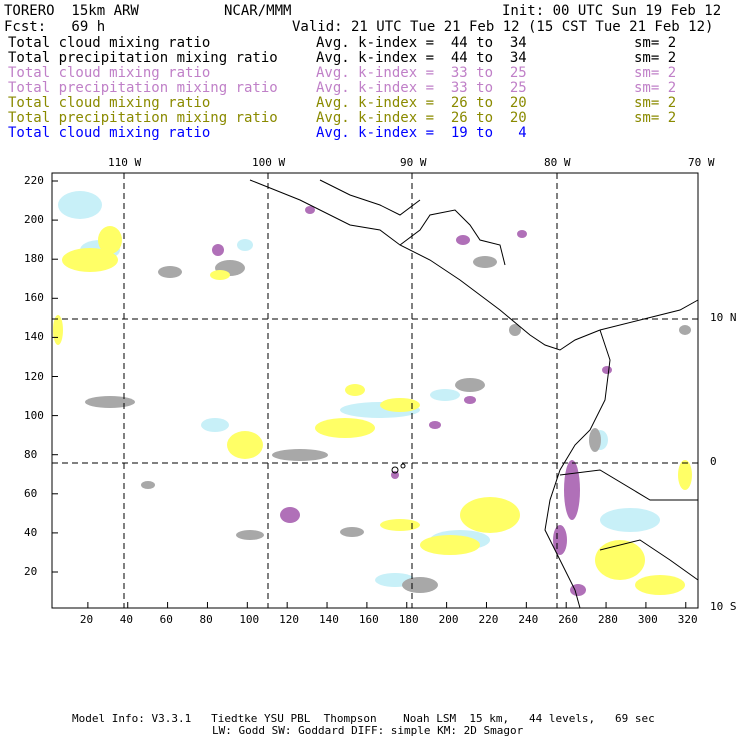  I want to click on y-tick-label: 40, so click(31, 532).